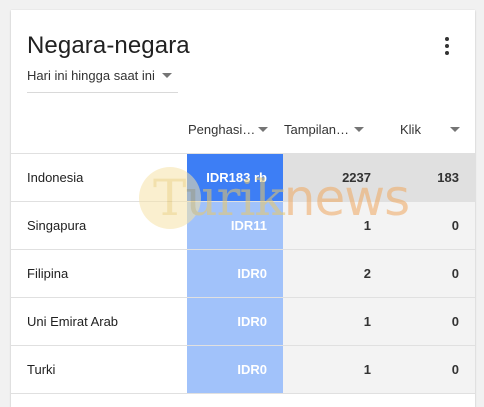 This screenshot has width=484, height=407. What do you see at coordinates (167, 75) in the screenshot?
I see `chevron-down-icon` at bounding box center [167, 75].